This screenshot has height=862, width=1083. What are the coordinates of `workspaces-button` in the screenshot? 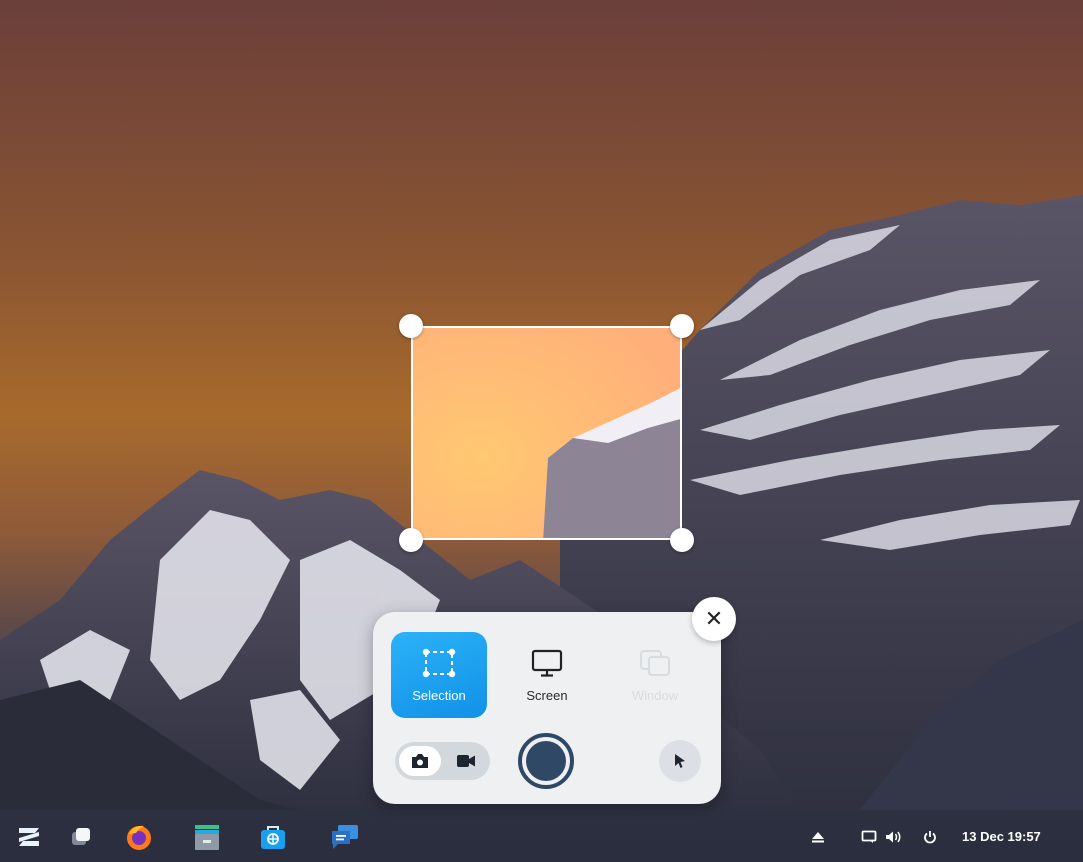 It's located at (81, 837).